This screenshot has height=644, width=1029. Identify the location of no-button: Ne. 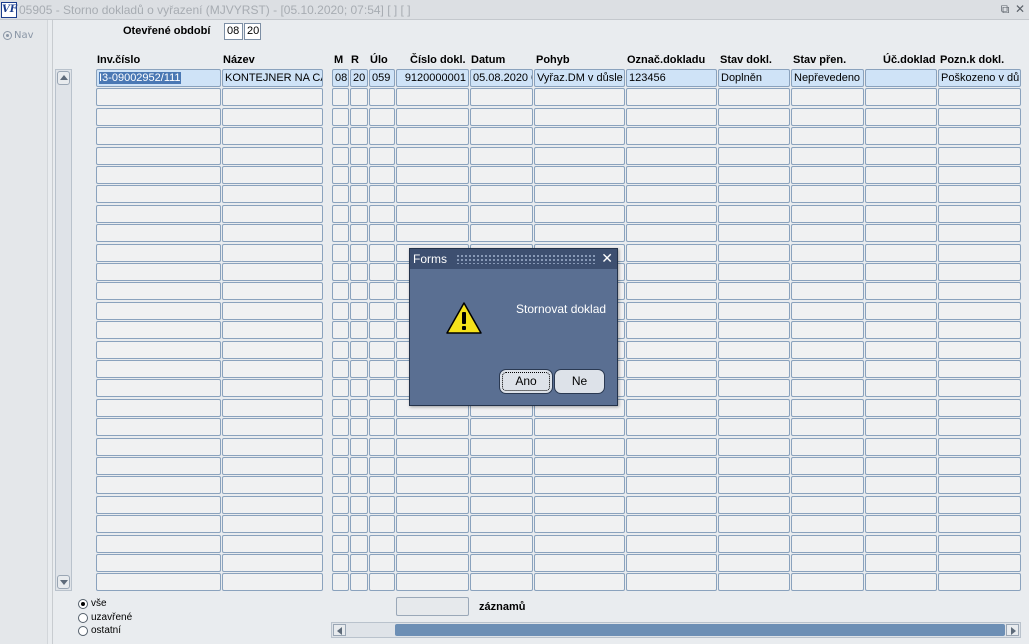
(579, 381).